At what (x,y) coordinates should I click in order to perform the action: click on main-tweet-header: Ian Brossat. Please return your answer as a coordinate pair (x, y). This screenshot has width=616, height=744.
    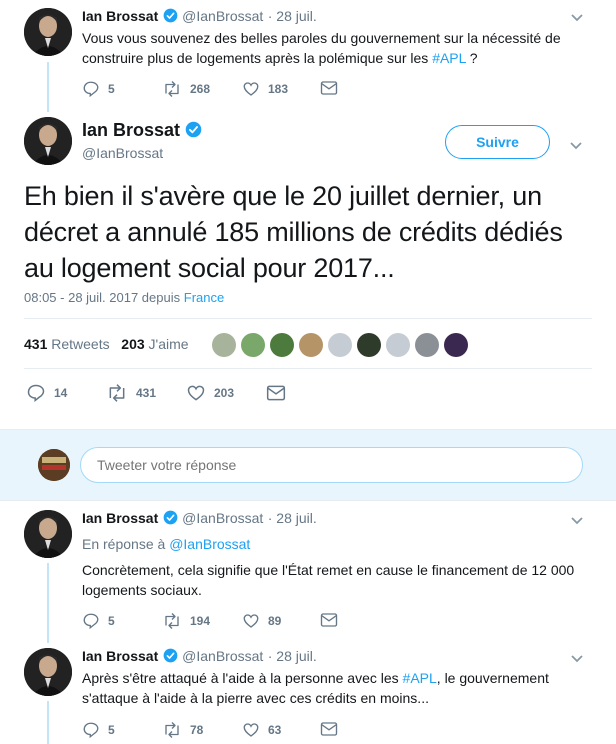
    Looking at the image, I should click on (142, 131).